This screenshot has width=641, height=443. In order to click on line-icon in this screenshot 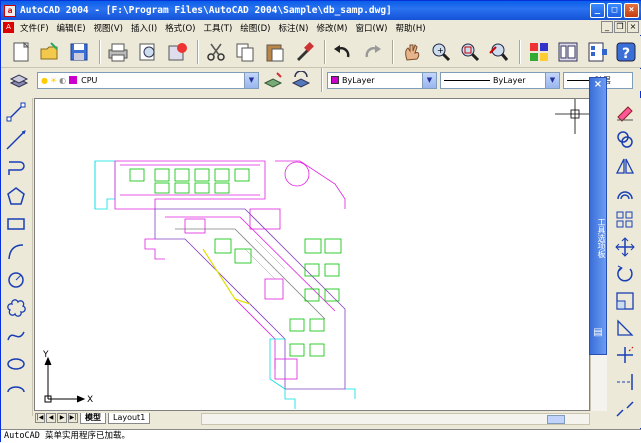, I will do `click(16, 112)`.